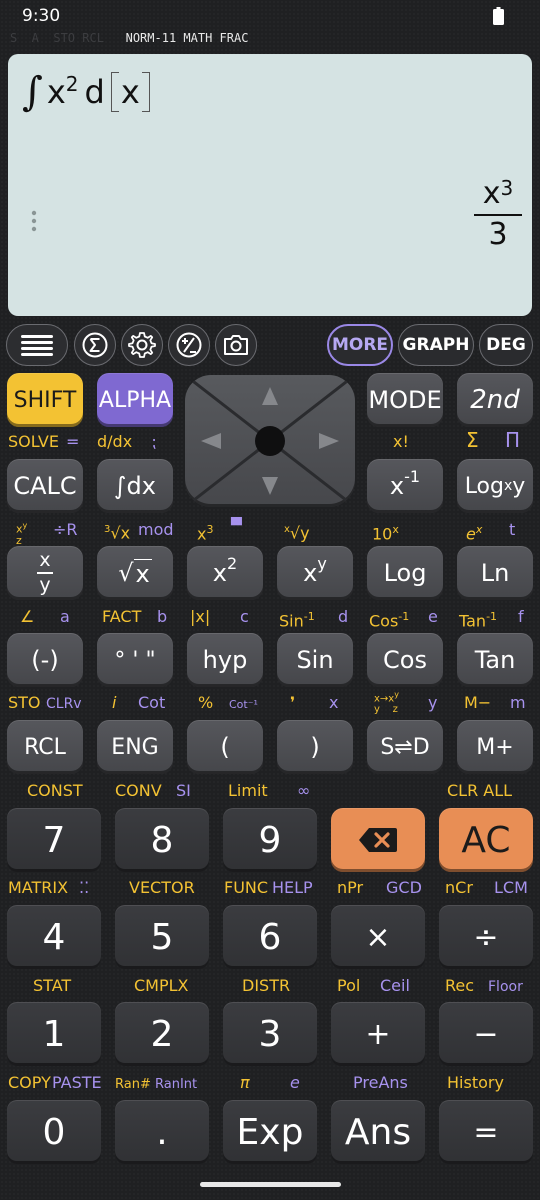  I want to click on deg-button: DEG, so click(506, 345).